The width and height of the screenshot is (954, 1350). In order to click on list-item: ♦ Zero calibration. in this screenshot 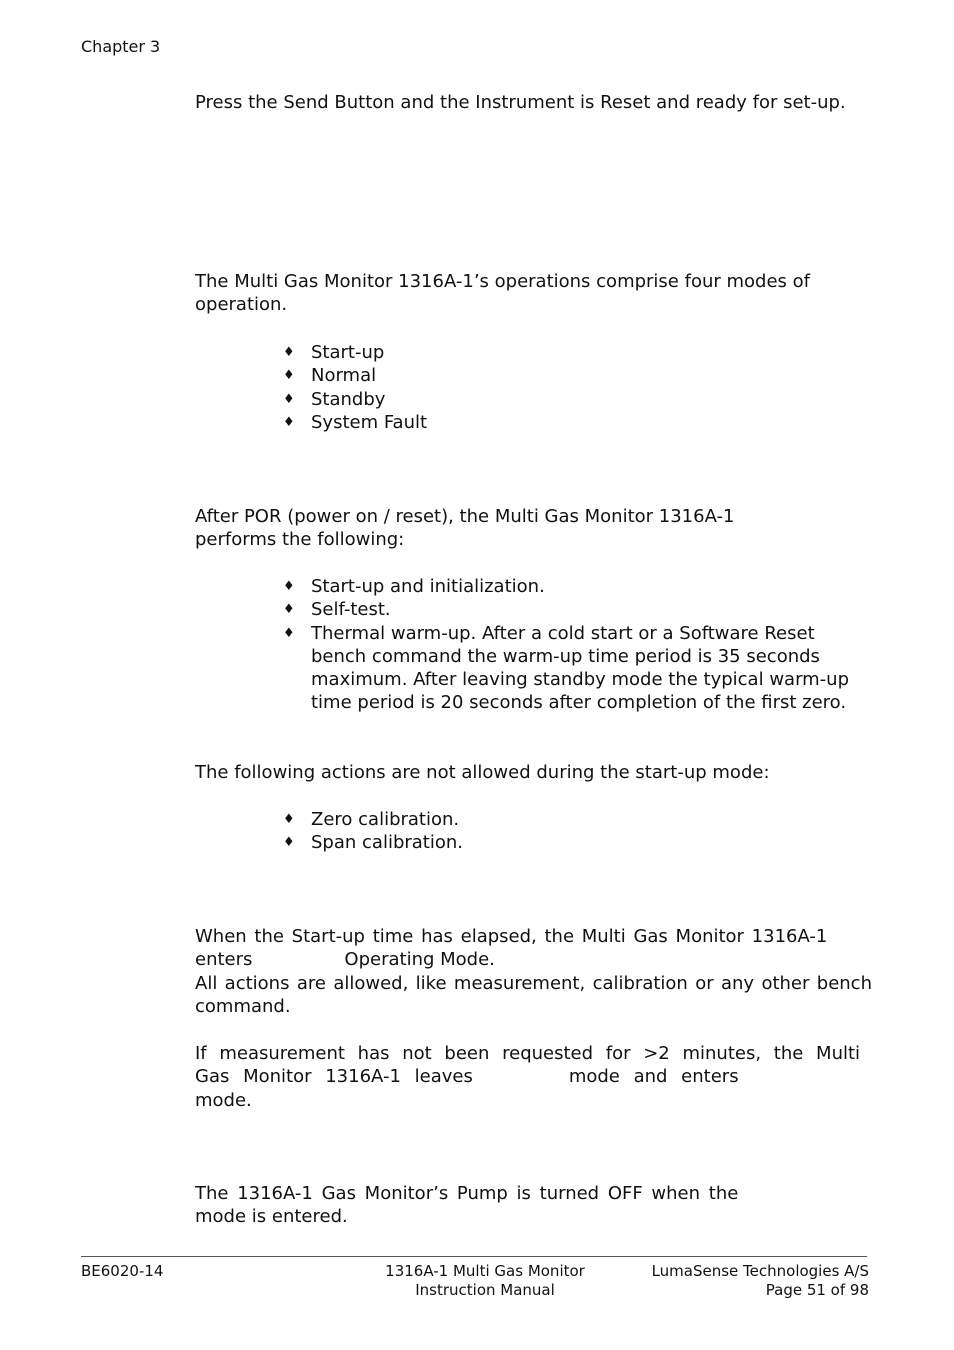, I will do `click(578, 819)`.